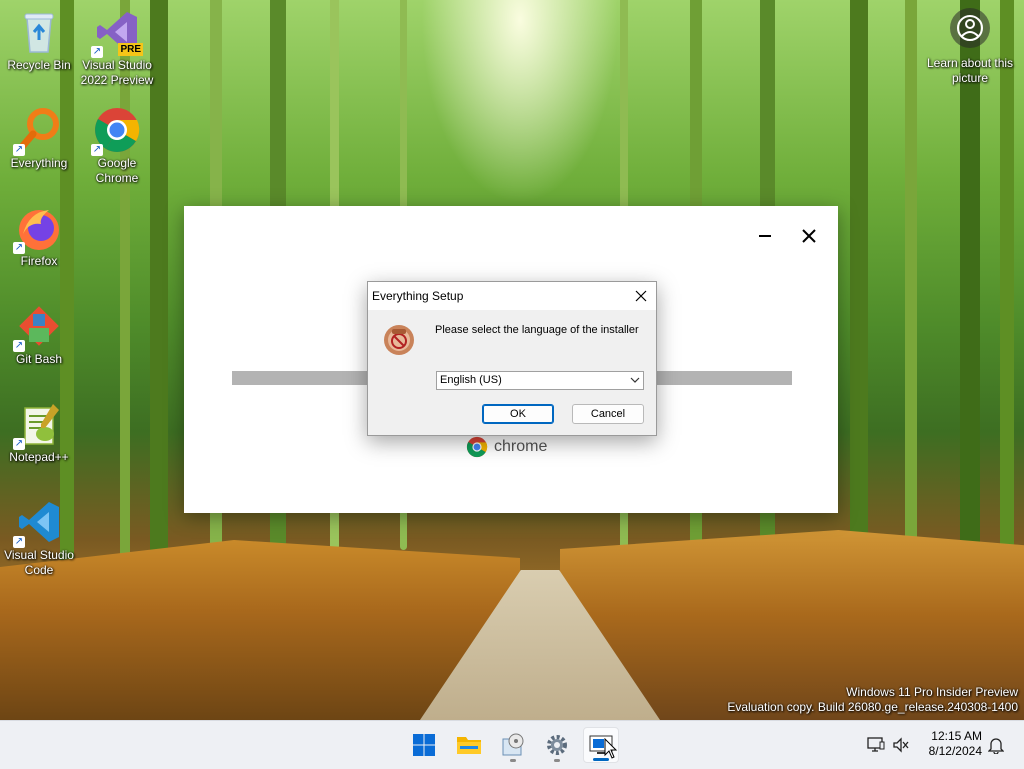 This screenshot has width=1024, height=769. Describe the element at coordinates (39, 334) in the screenshot. I see `desktop-icon-git-bash: ↗ Git Bash` at that location.